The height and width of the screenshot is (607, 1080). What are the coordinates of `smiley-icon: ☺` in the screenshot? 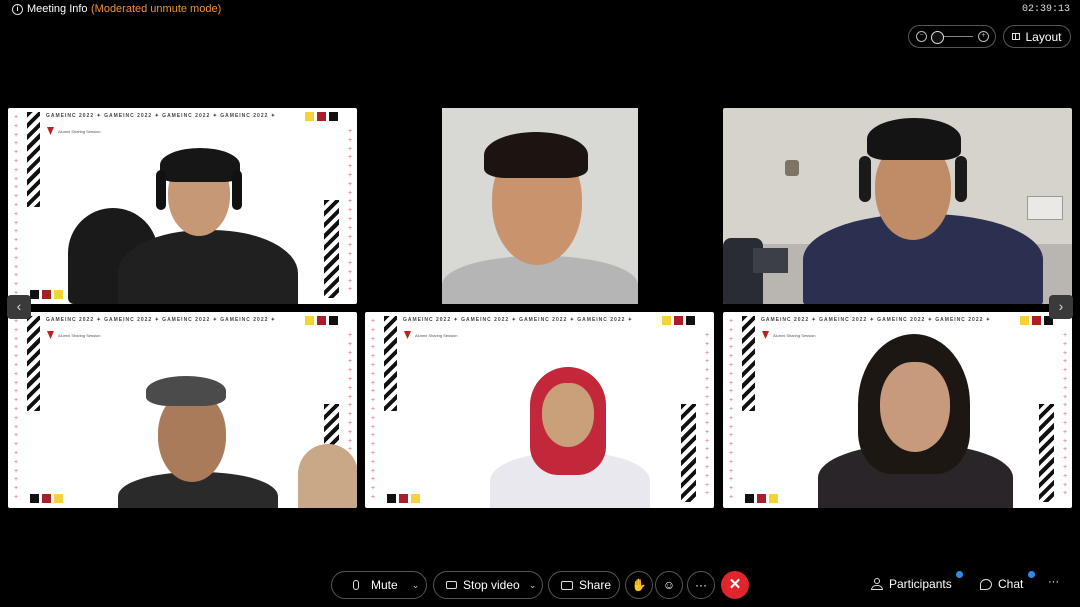 It's located at (669, 585).